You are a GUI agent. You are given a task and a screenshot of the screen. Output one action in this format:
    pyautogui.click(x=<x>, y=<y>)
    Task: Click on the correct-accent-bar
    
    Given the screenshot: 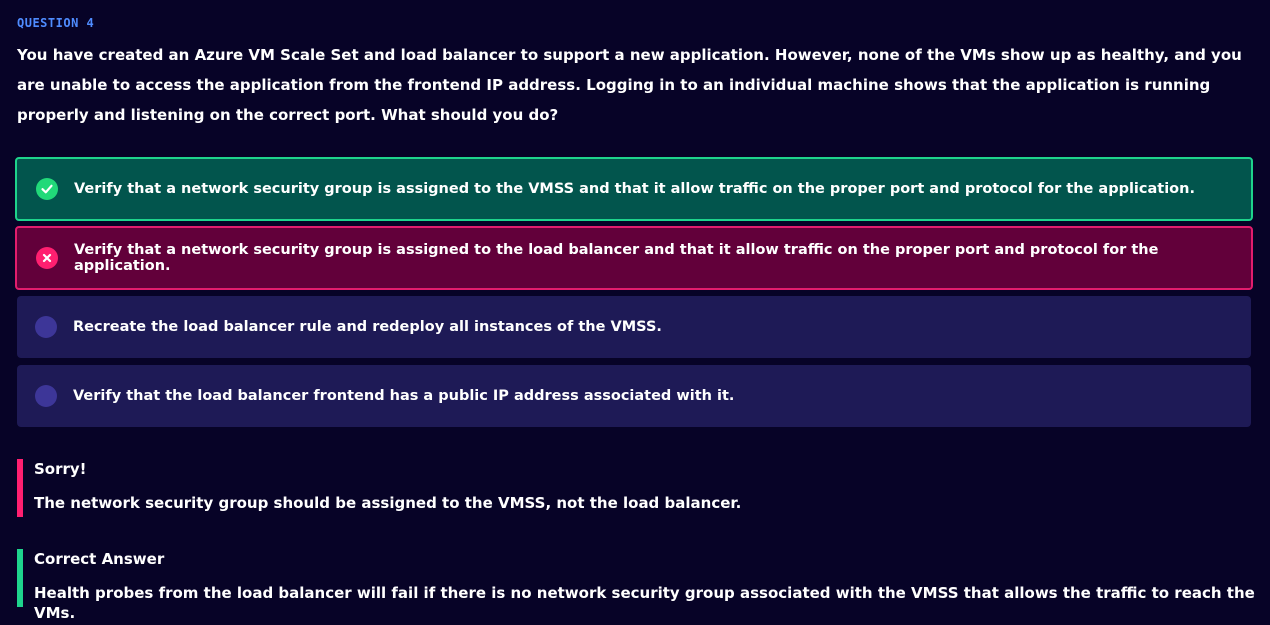 What is the action you would take?
    pyautogui.click(x=20, y=578)
    